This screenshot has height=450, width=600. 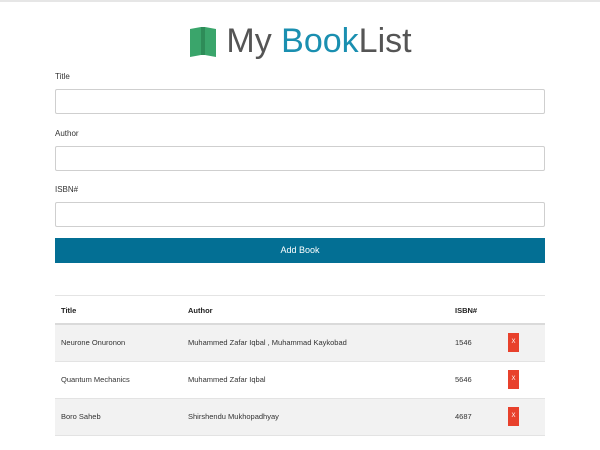 What do you see at coordinates (463, 342) in the screenshot?
I see `book-isbn-cell: 1546` at bounding box center [463, 342].